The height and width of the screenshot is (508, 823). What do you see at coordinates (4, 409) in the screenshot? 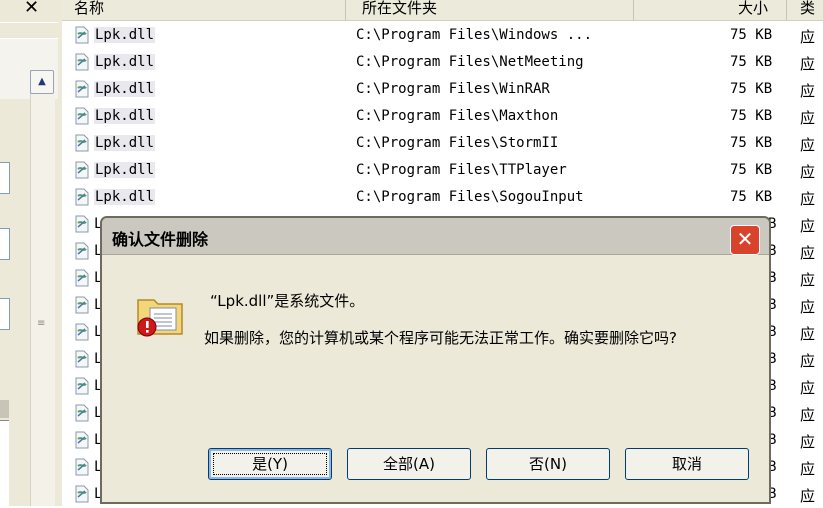
I see `left-panel-strip` at bounding box center [4, 409].